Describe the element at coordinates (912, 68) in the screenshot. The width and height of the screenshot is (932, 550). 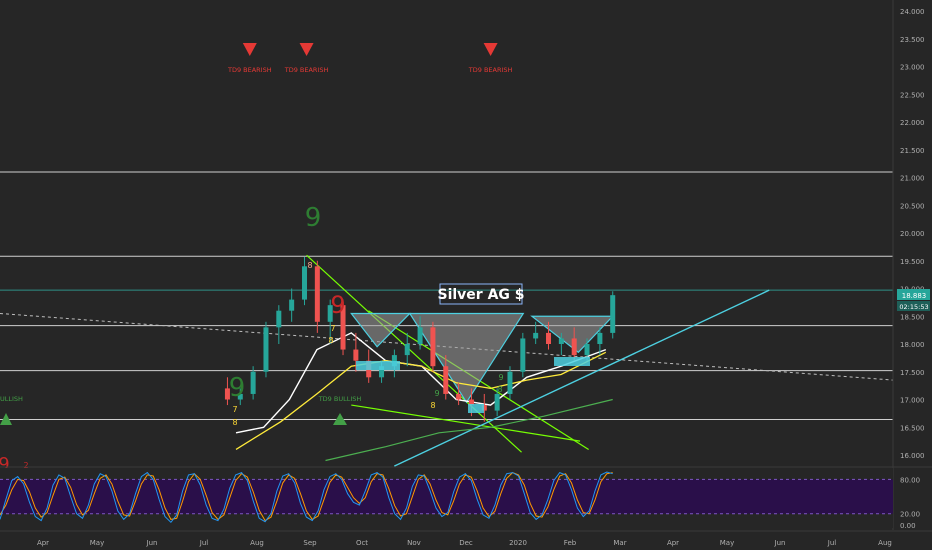
I see `price-tick-label: 23.000` at that location.